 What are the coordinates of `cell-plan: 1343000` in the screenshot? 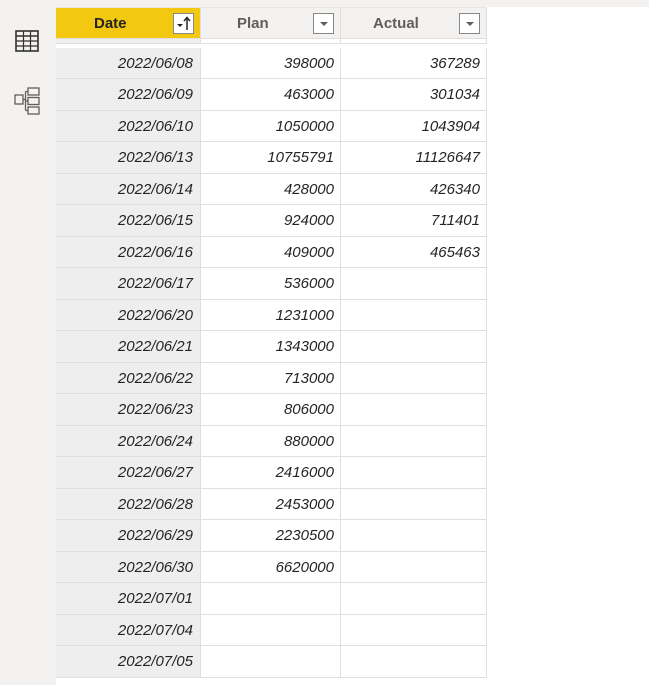 It's located at (271, 347).